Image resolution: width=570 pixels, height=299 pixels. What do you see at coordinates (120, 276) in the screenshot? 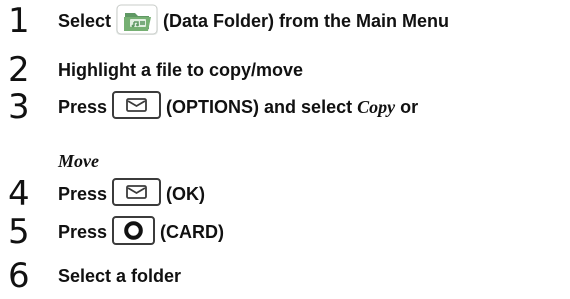
I see `step-6-text: Select a folder` at bounding box center [120, 276].